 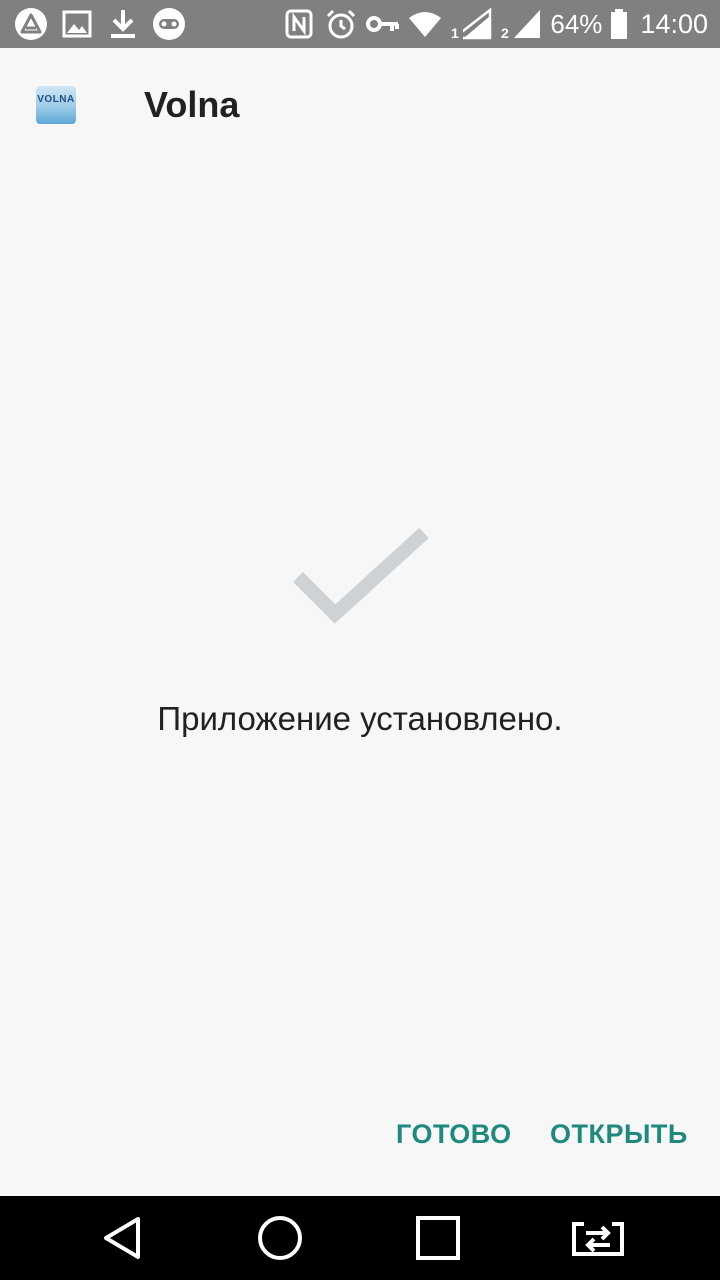 What do you see at coordinates (598, 1238) in the screenshot?
I see `switch-apps-icon` at bounding box center [598, 1238].